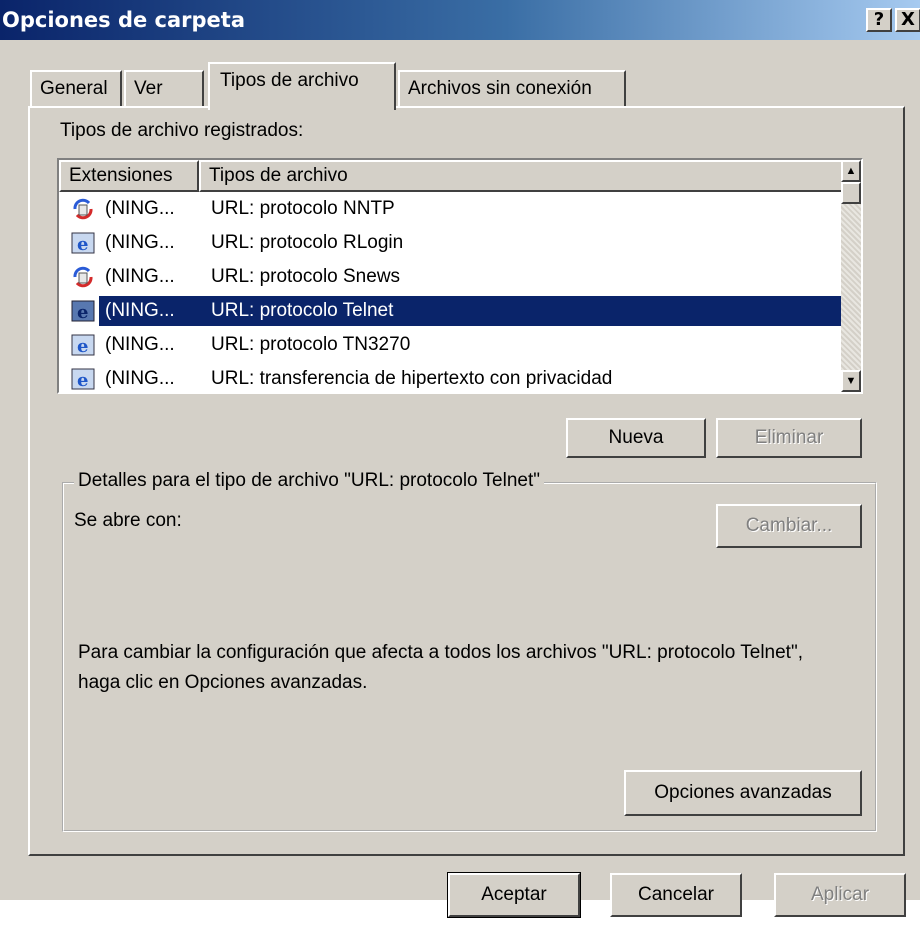  I want to click on list-item-selected: e (NING... URL: protocolo Telnet, so click(452, 311).